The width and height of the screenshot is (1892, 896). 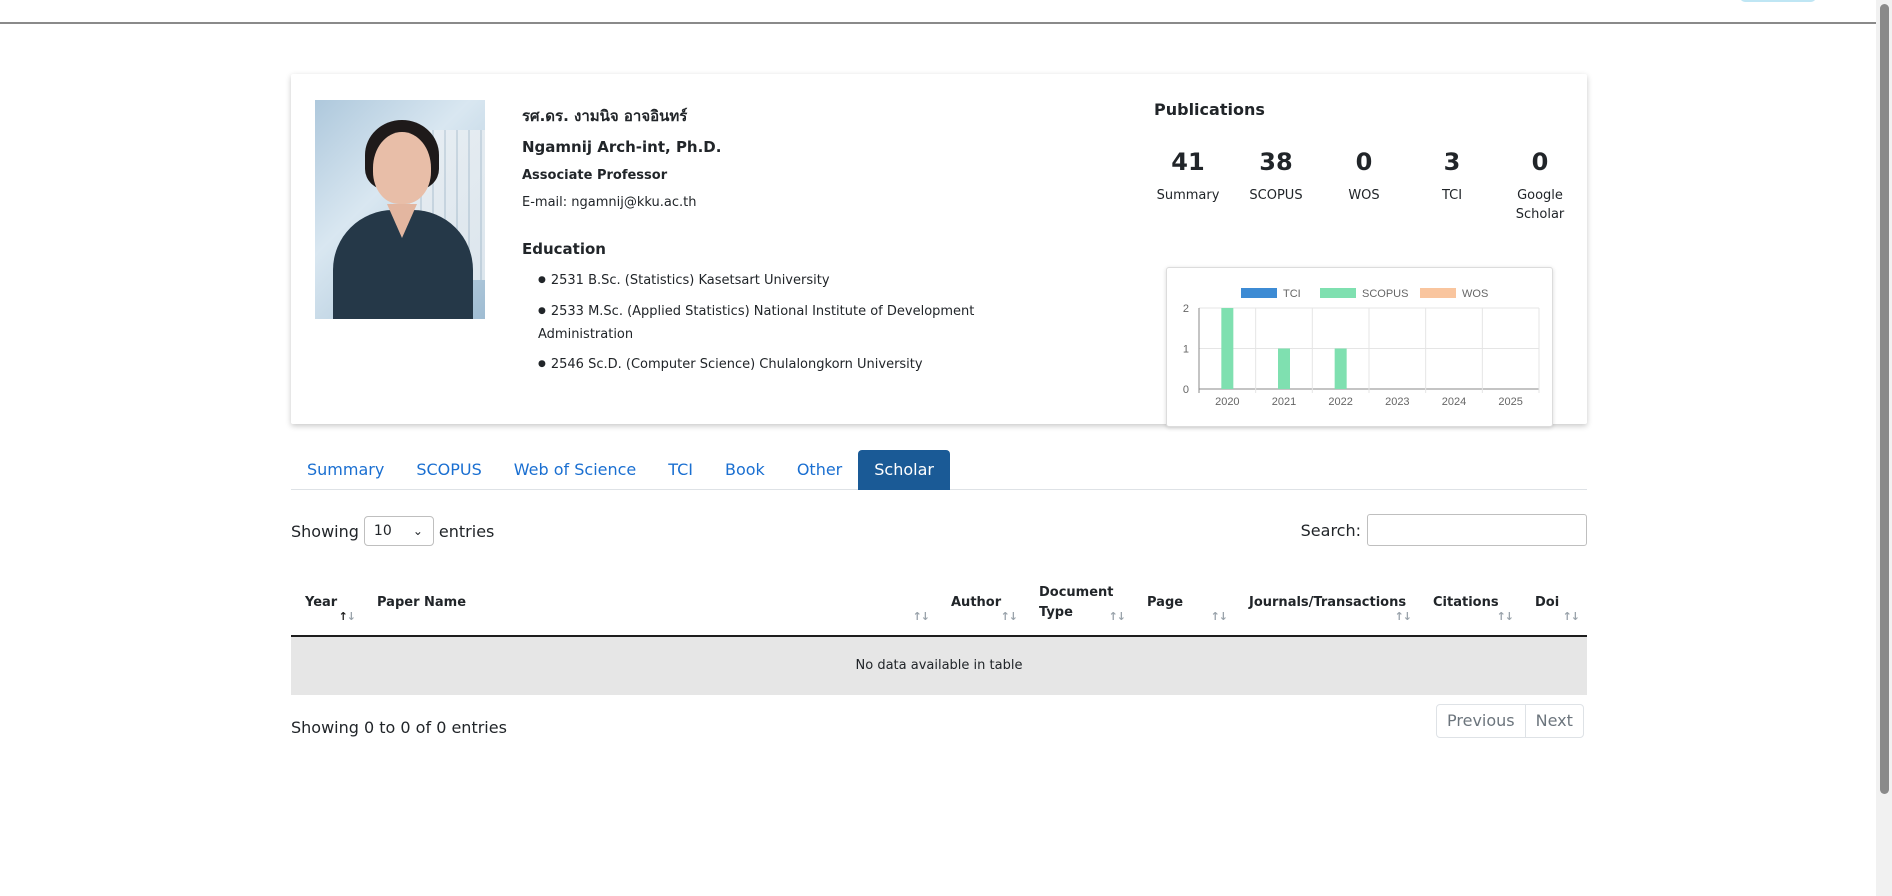 What do you see at coordinates (1778, 1) in the screenshot?
I see `navbar-button` at bounding box center [1778, 1].